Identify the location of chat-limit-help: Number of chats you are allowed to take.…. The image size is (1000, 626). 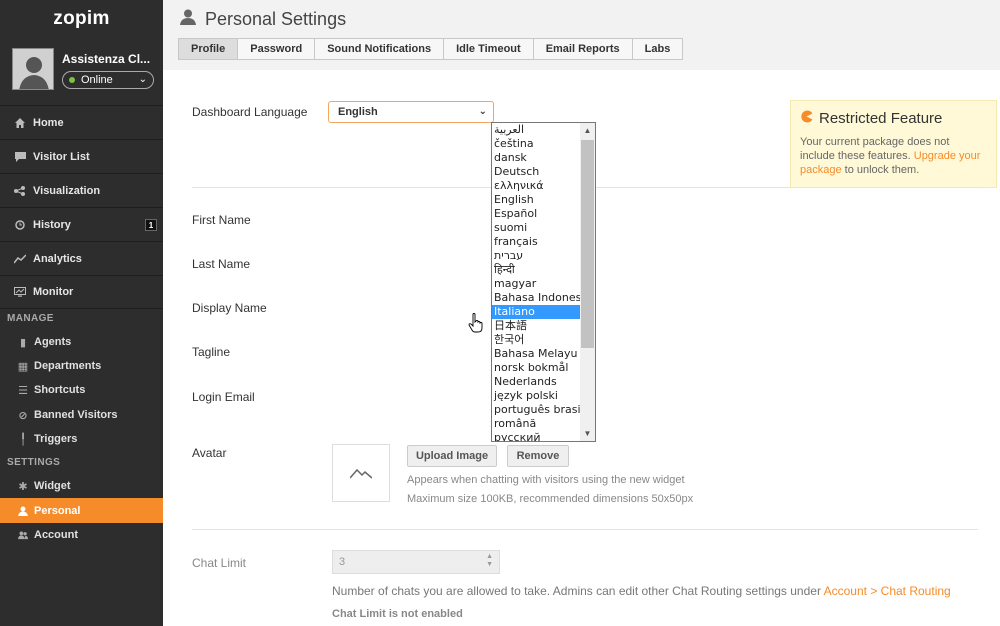
(641, 591).